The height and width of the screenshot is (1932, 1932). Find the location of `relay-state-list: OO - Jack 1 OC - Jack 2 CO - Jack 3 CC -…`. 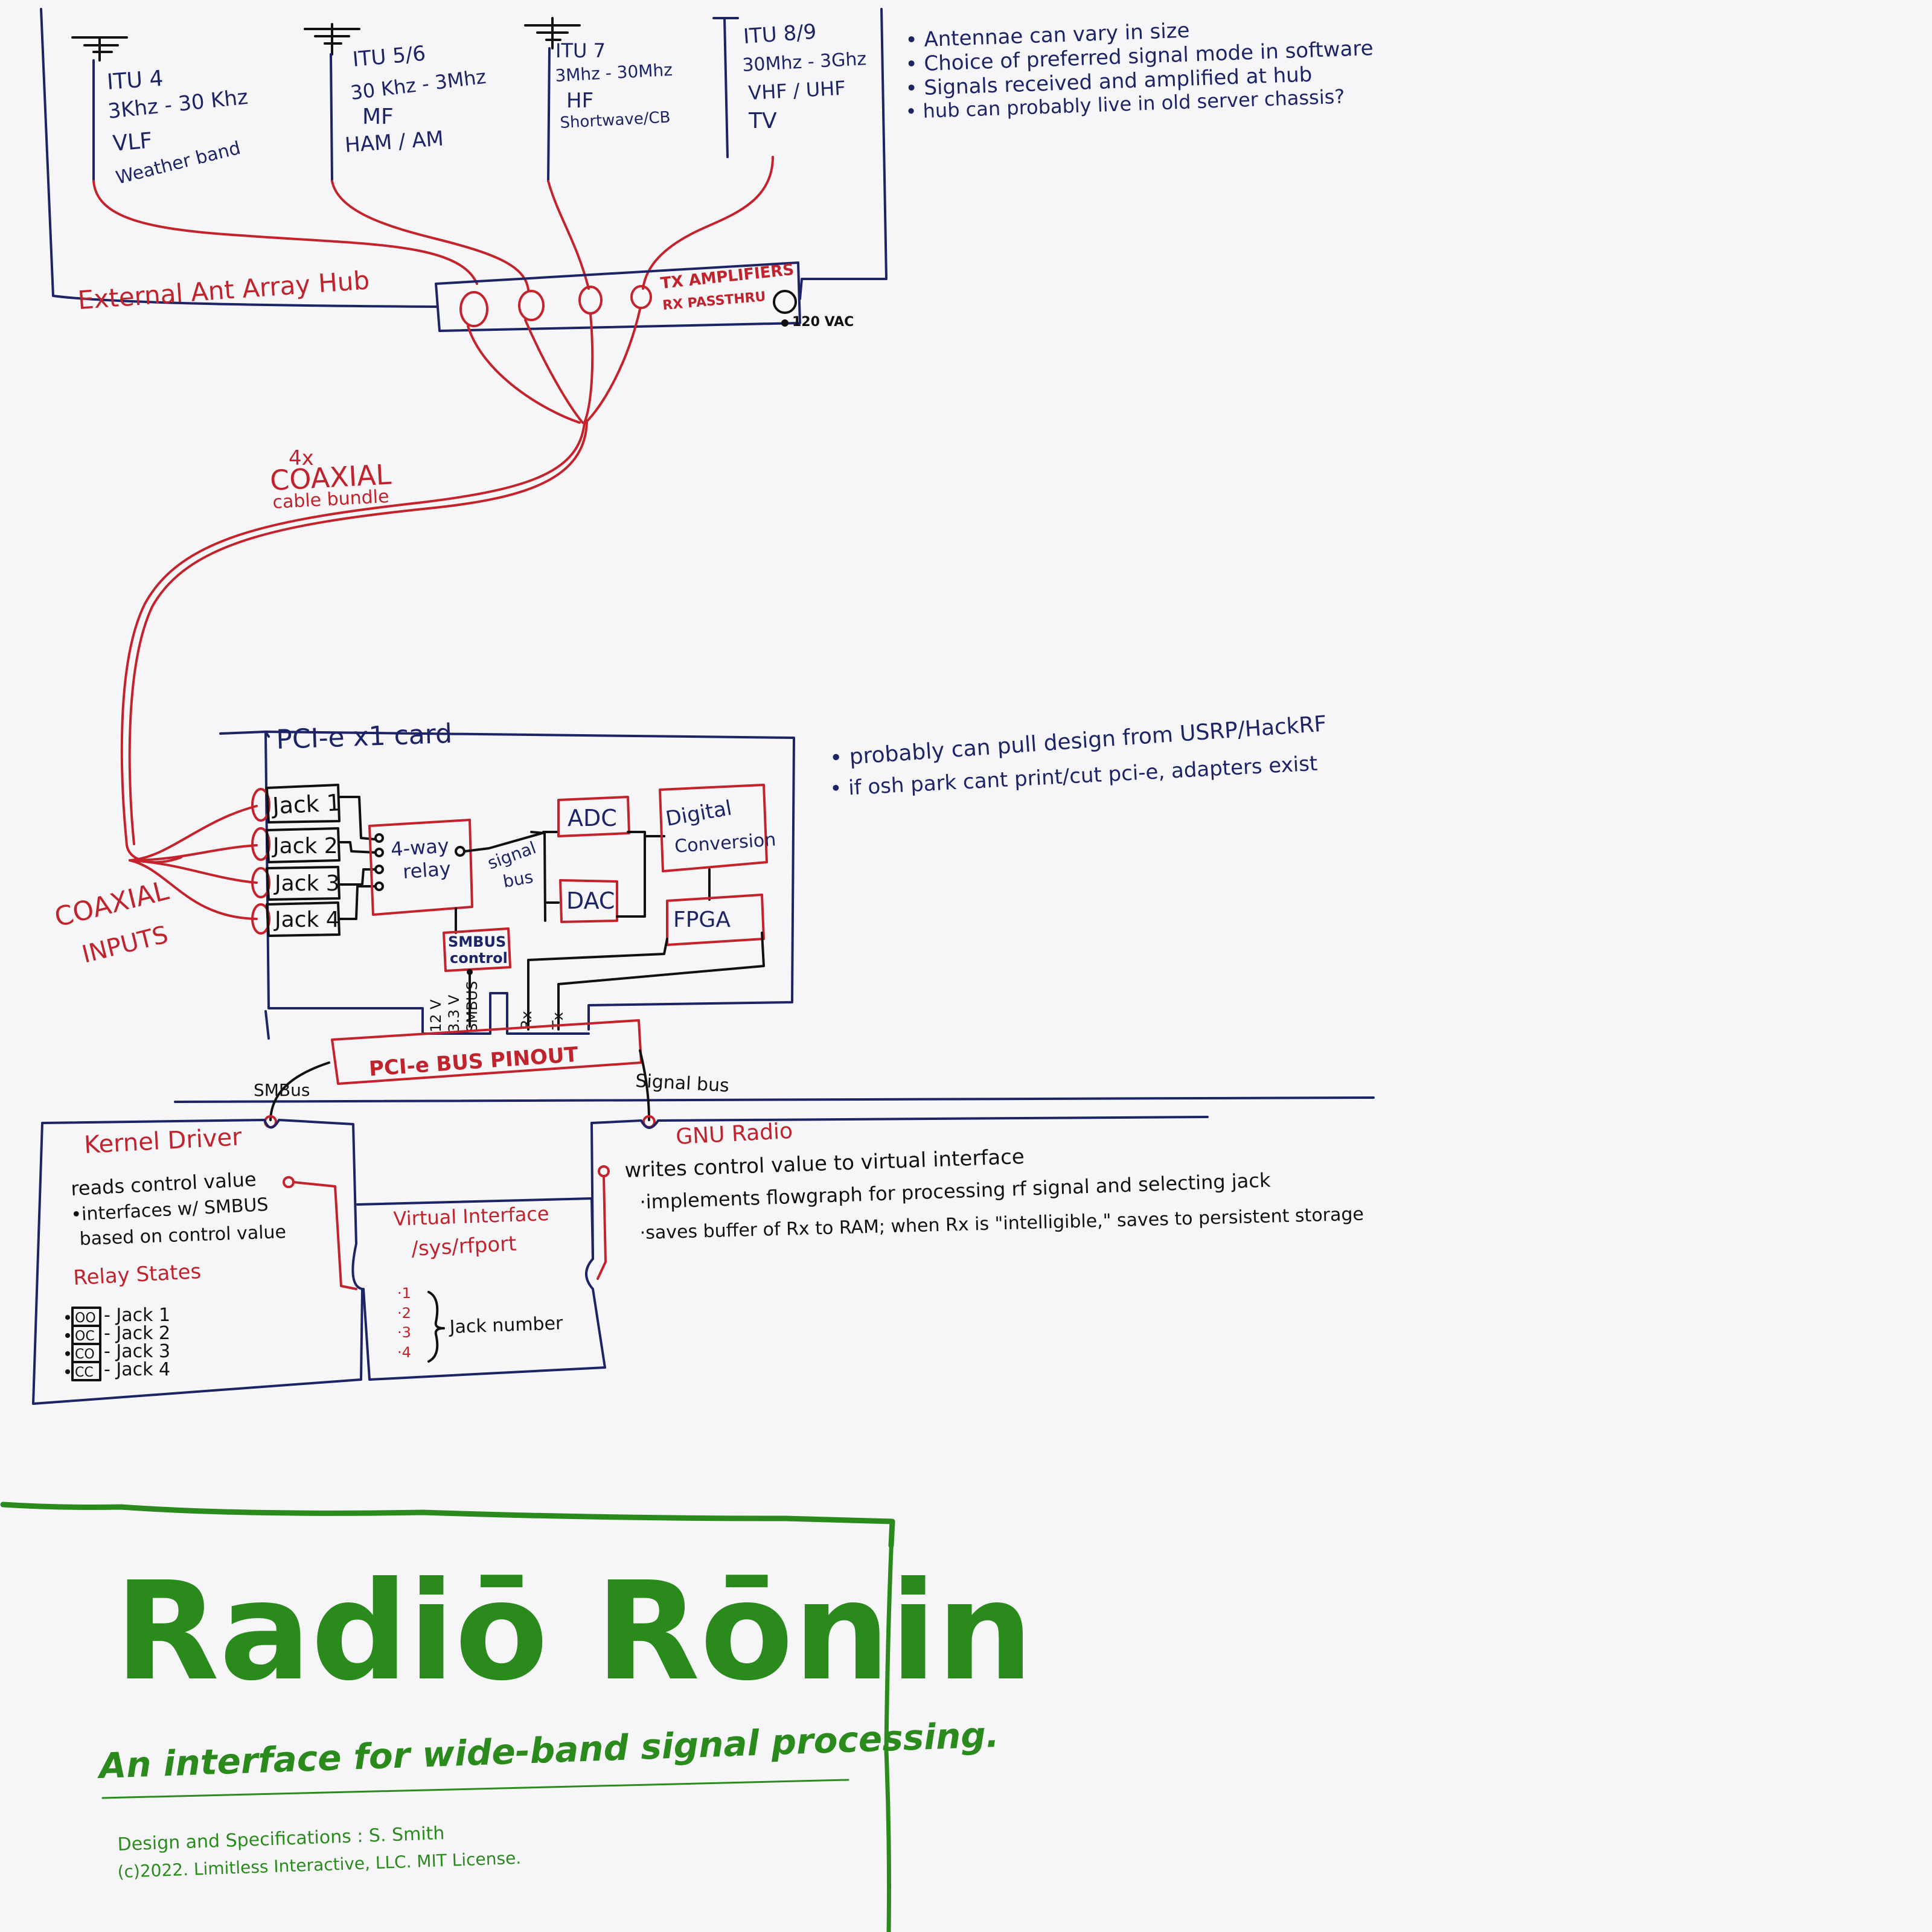

relay-state-list: OO - Jack 1 OC - Jack 2 CO - Jack 3 CC -… is located at coordinates (117, 1343).